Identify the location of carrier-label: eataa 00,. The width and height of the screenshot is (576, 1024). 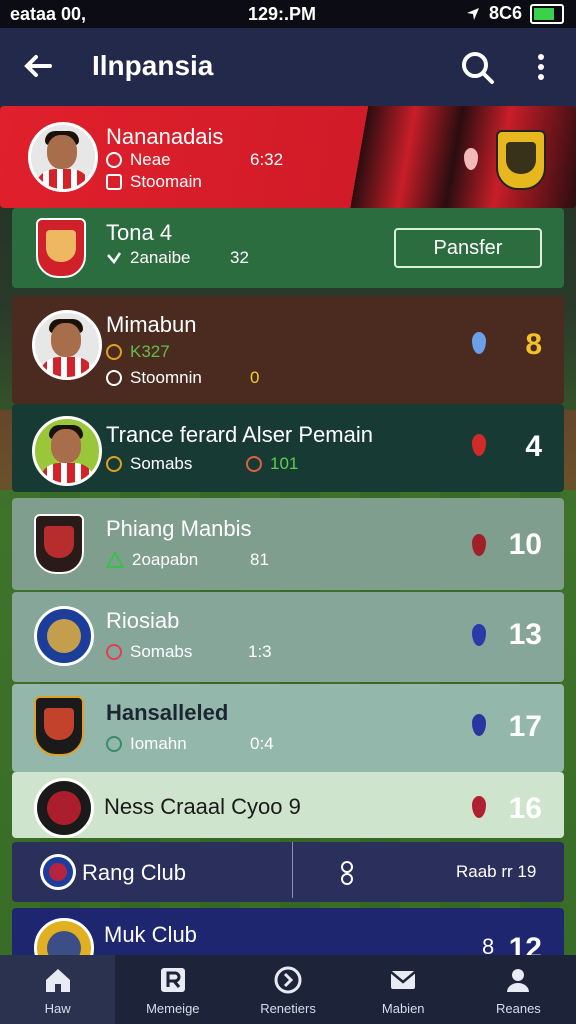
(48, 14).